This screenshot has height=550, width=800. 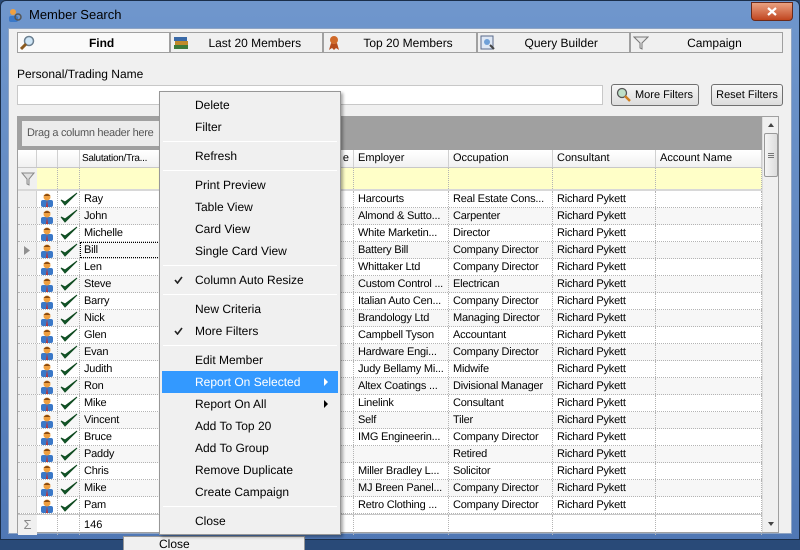 What do you see at coordinates (401, 267) in the screenshot?
I see `table-cell: Whittaker Ltd` at bounding box center [401, 267].